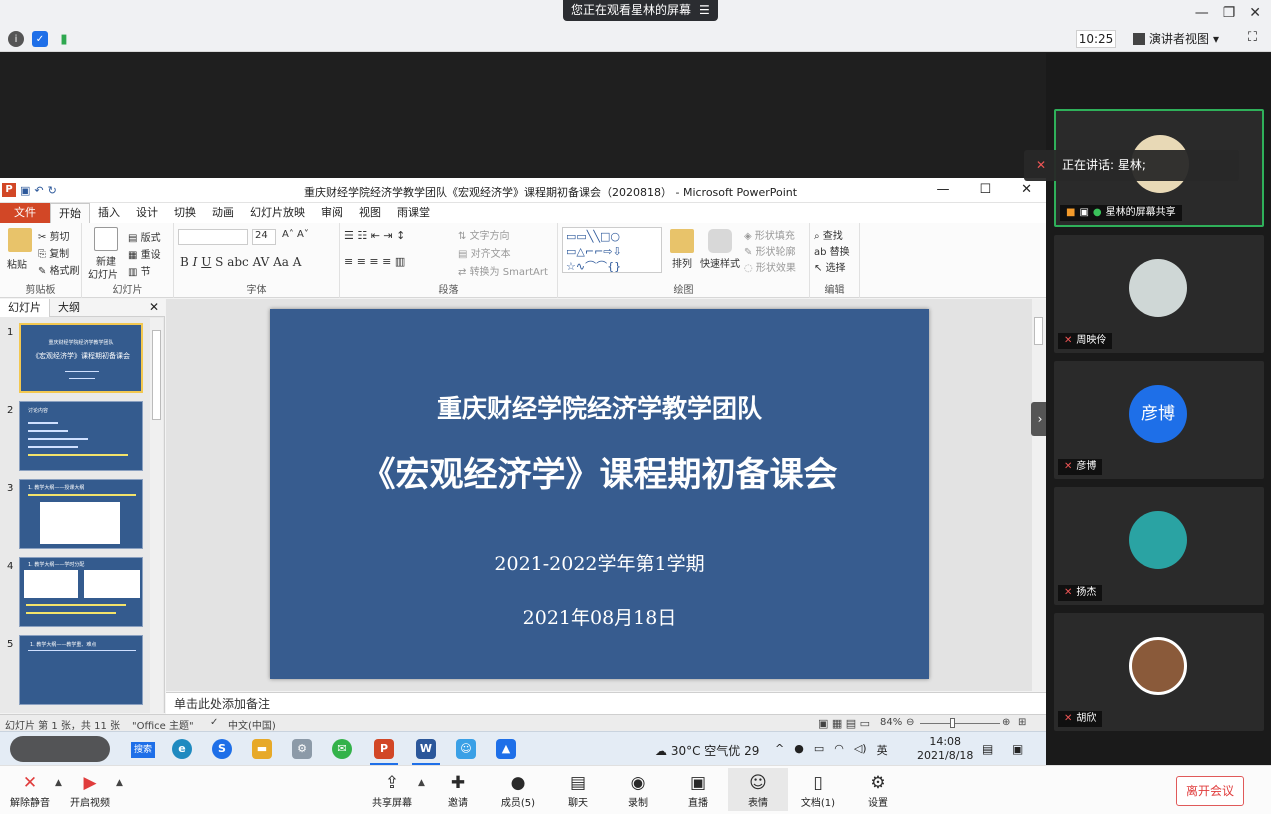 The image size is (1271, 814). What do you see at coordinates (52, 190) in the screenshot?
I see `redo-icon: ↻` at bounding box center [52, 190].